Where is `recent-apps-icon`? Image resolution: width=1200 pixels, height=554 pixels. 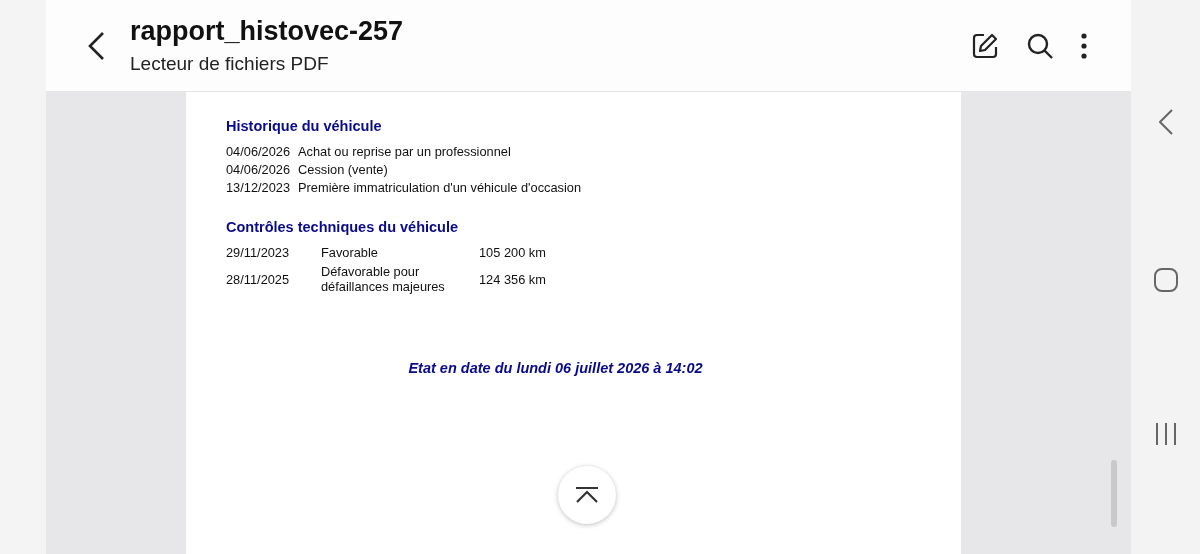 recent-apps-icon is located at coordinates (1165, 434).